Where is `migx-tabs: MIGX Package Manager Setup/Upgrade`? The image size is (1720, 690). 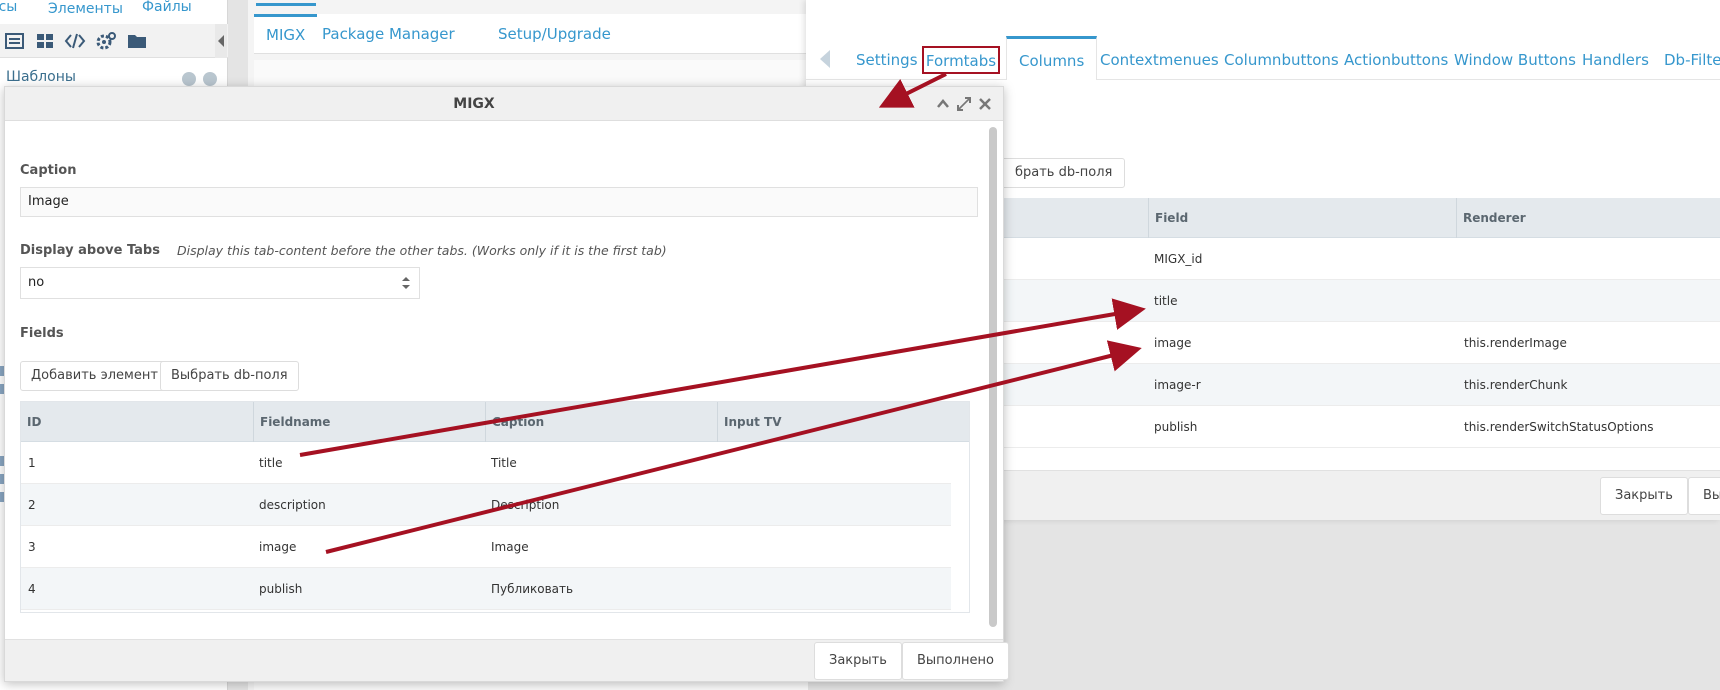 migx-tabs: MIGX Package Manager Setup/Upgrade is located at coordinates (531, 34).